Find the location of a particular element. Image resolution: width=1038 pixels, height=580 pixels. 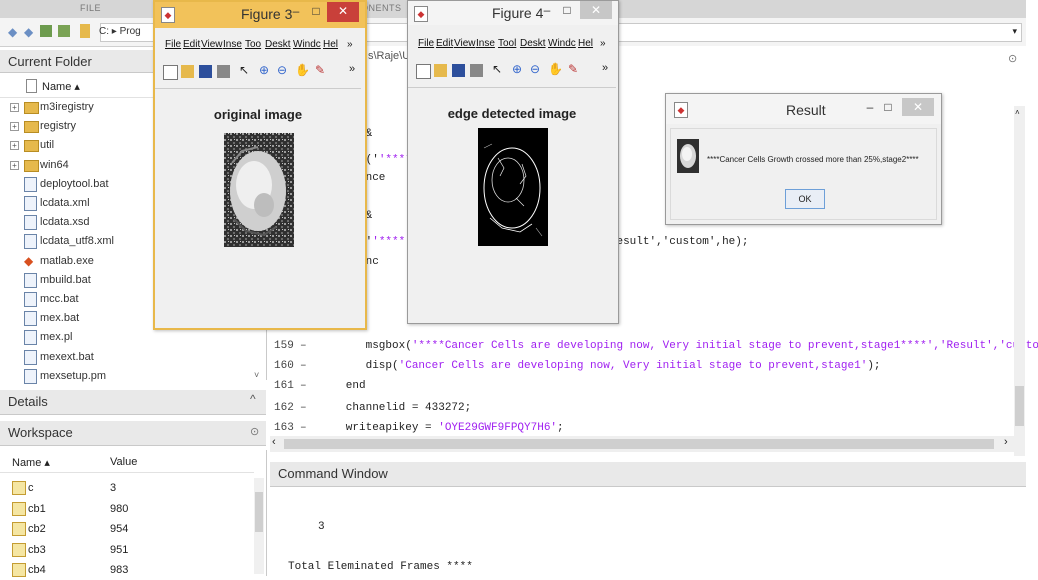

matlab-logo-icon: ◆ is located at coordinates (681, 110).